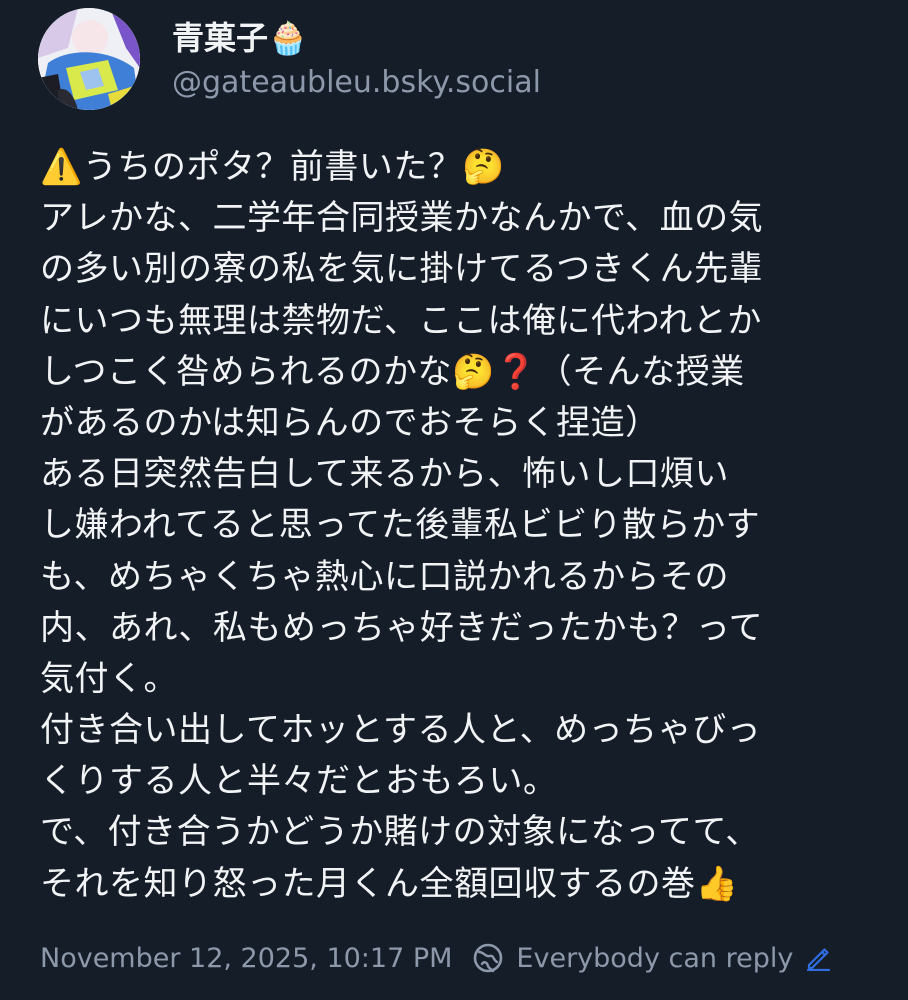  I want to click on avatar-image, so click(89, 59).